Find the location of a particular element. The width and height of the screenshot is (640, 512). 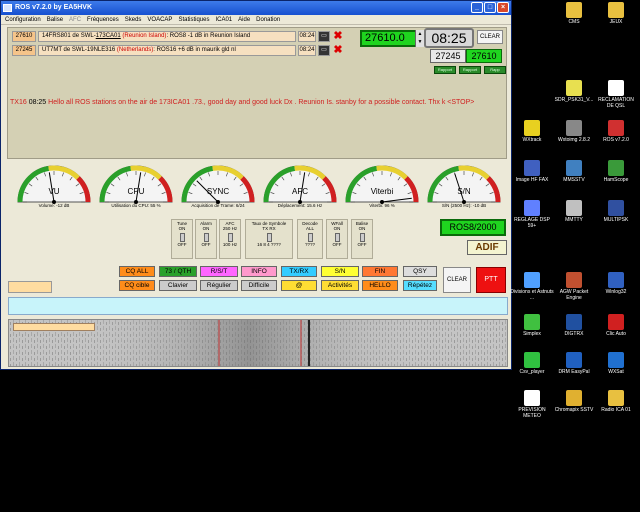

menu-skeds: Skeds is located at coordinates (133, 19).